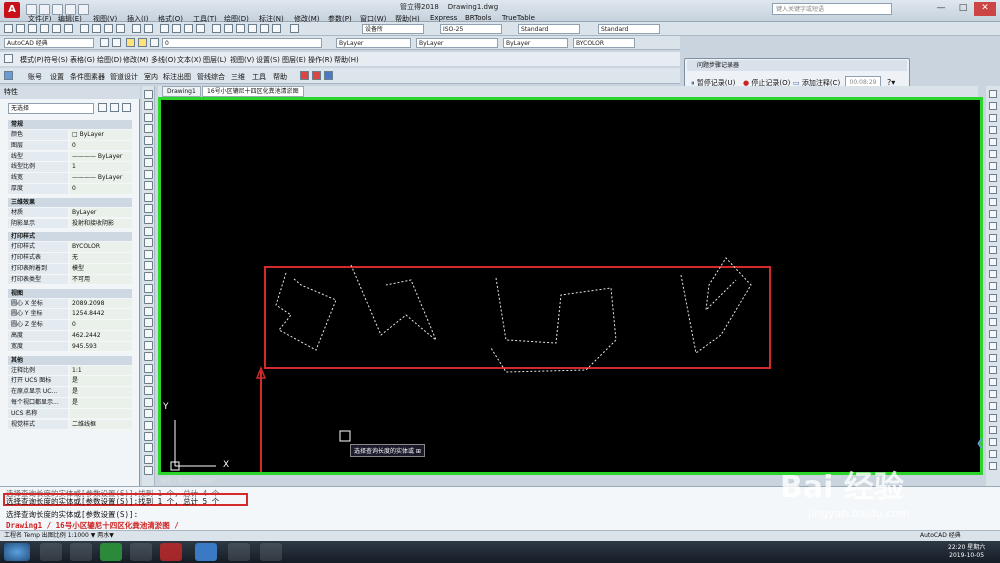 This screenshot has height=563, width=1000. What do you see at coordinates (163, 60) in the screenshot?
I see `plugin-menu-multiline: 多线(O)` at bounding box center [163, 60].